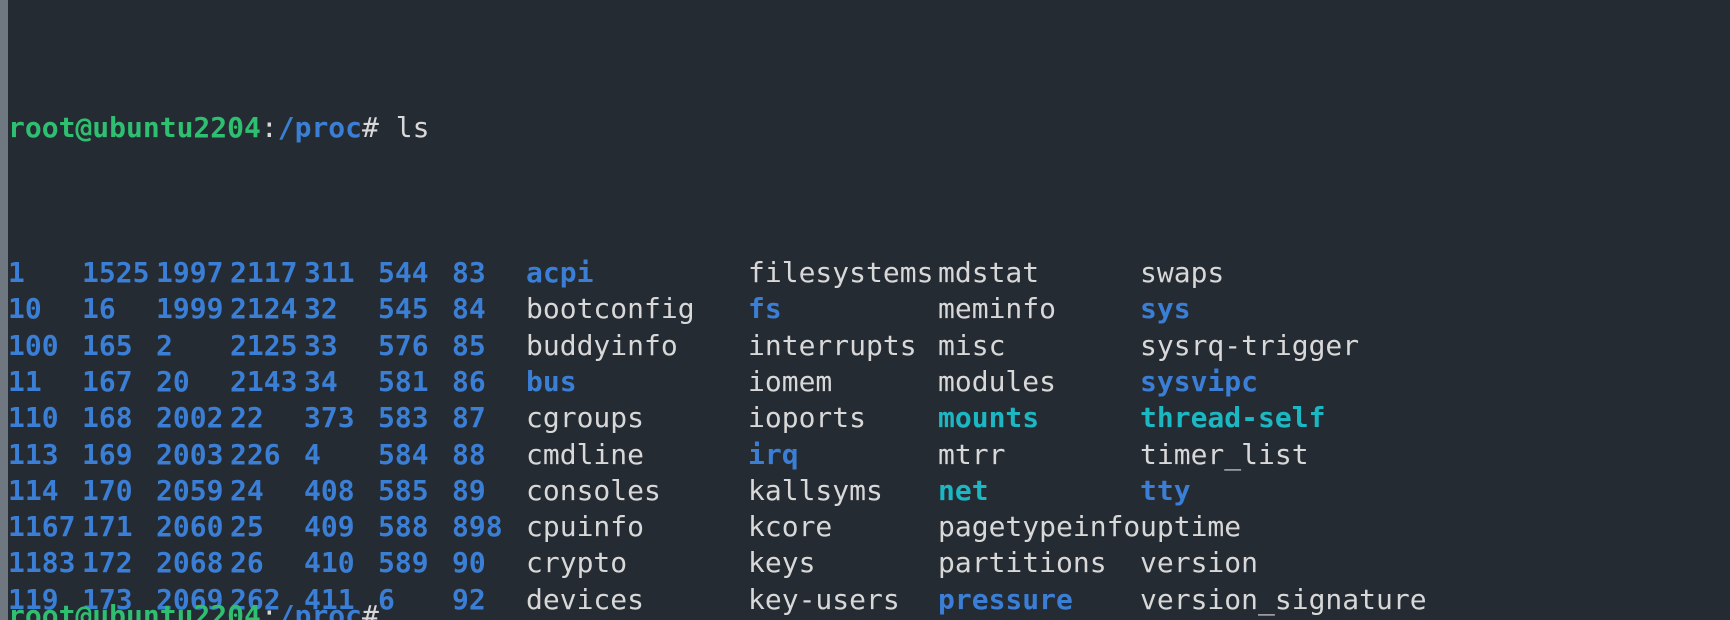 The height and width of the screenshot is (620, 1730). Describe the element at coordinates (134, 127) in the screenshot. I see `prompt-user-host: root@ubuntu2204` at that location.